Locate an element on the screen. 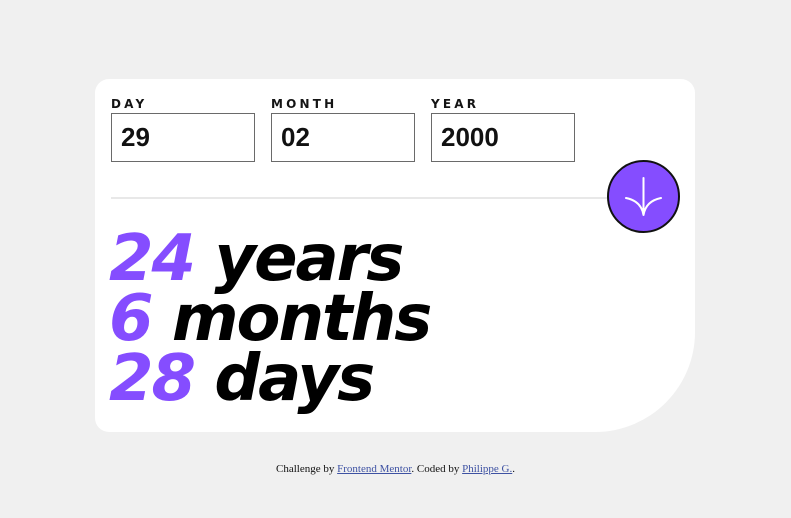 The height and width of the screenshot is (518, 791). months-result: 6 months is located at coordinates (270, 319).